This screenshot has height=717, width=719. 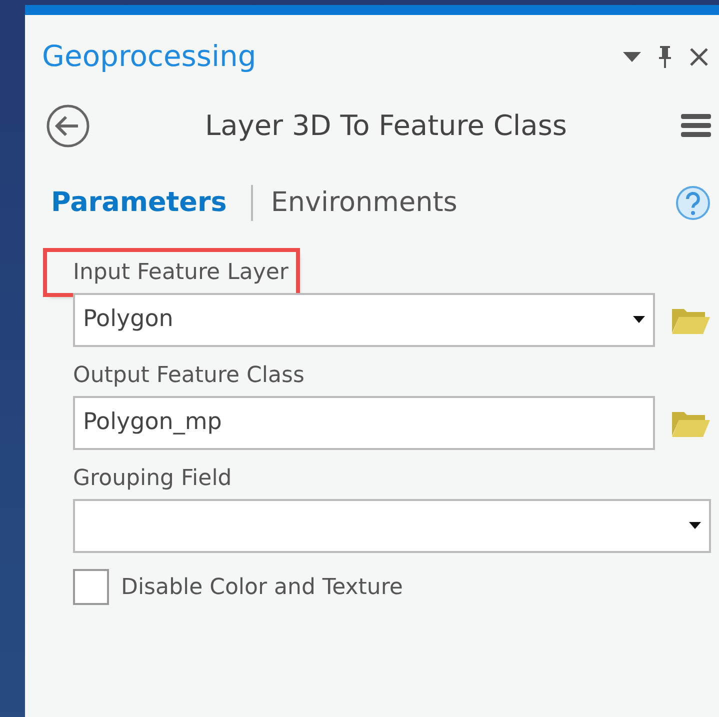 I want to click on tool-title: Layer 3D To Feature Class, so click(x=386, y=126).